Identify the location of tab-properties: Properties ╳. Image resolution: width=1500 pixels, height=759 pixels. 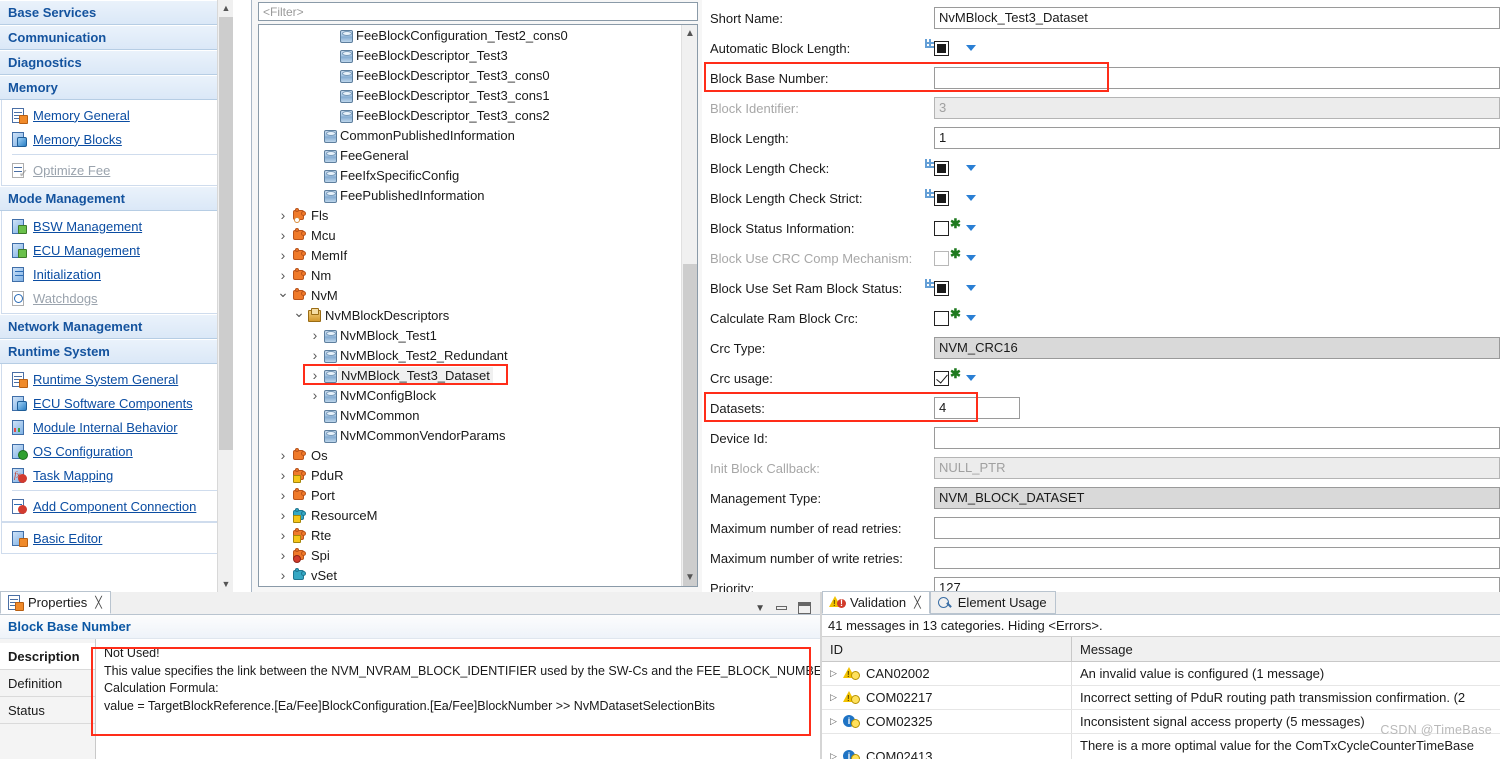
(55, 602).